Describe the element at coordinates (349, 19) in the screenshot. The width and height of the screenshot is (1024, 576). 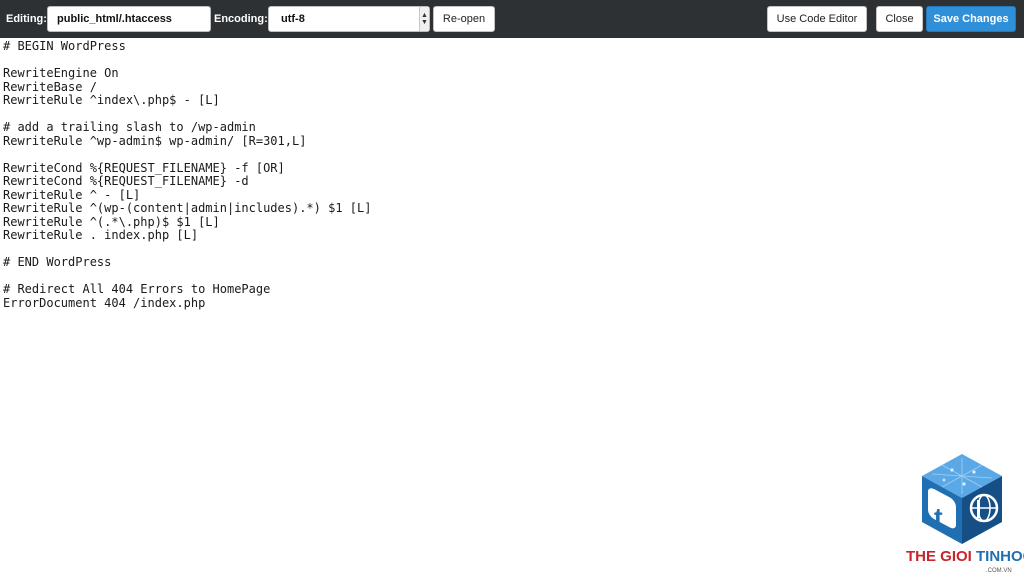
I see `encoding-select: utf-8 ▲ ▼` at that location.